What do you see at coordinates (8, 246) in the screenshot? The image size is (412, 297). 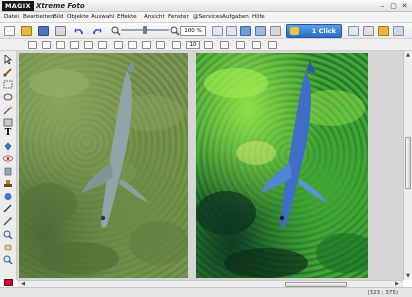 I see `hand-icon` at bounding box center [8, 246].